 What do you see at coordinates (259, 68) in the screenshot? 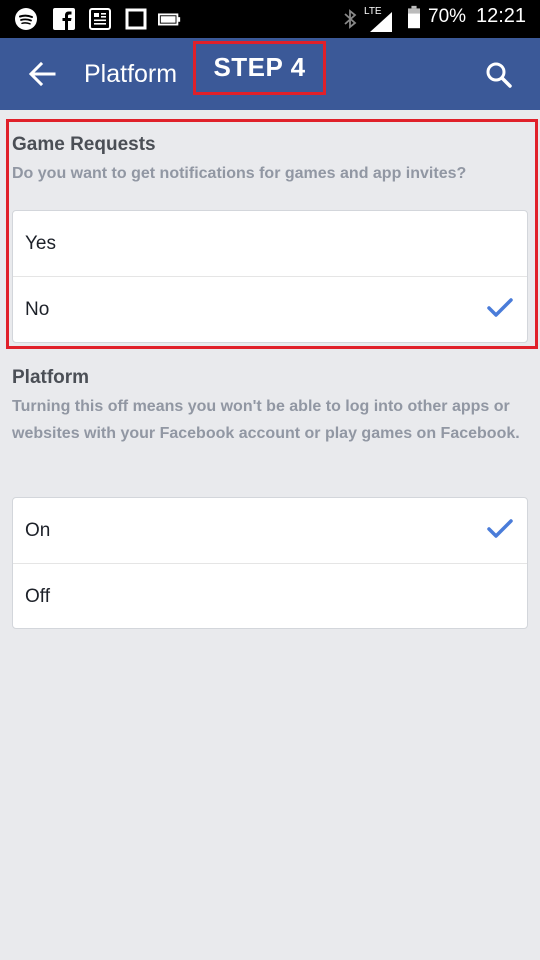
I see `step-annotation: STEP 4` at bounding box center [259, 68].